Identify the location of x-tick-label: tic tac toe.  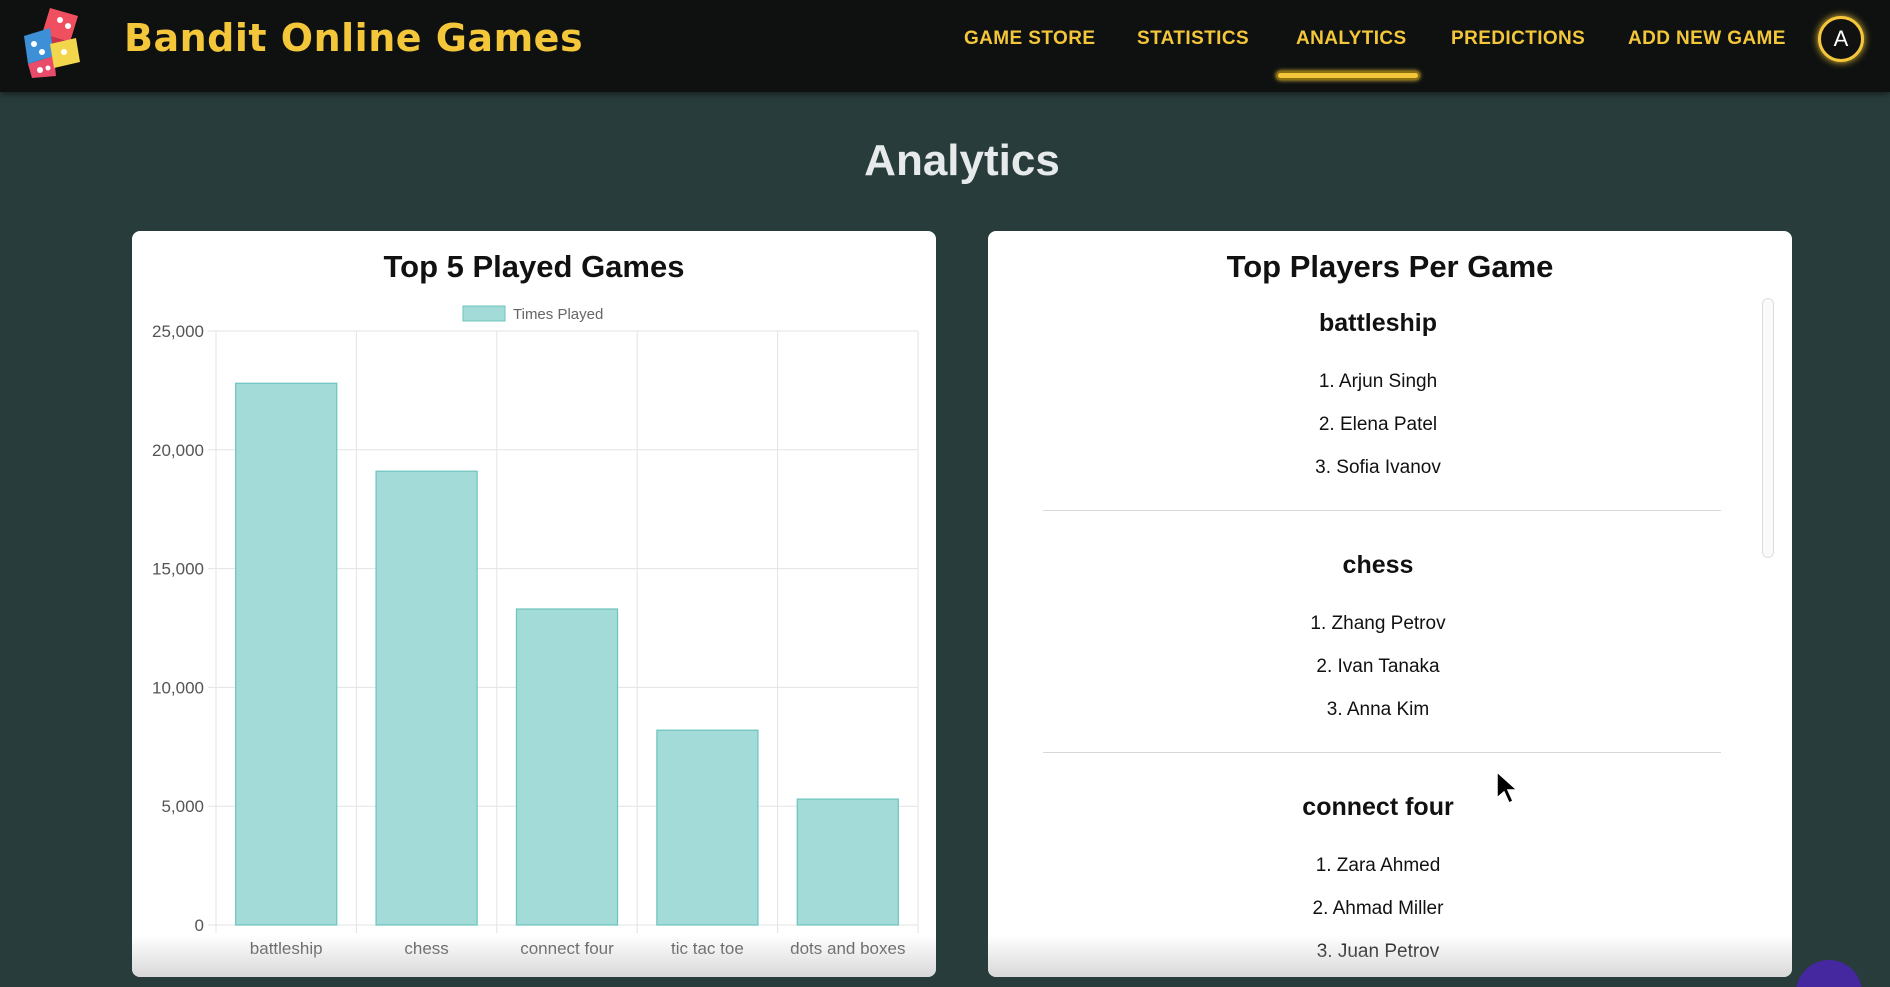
(707, 948).